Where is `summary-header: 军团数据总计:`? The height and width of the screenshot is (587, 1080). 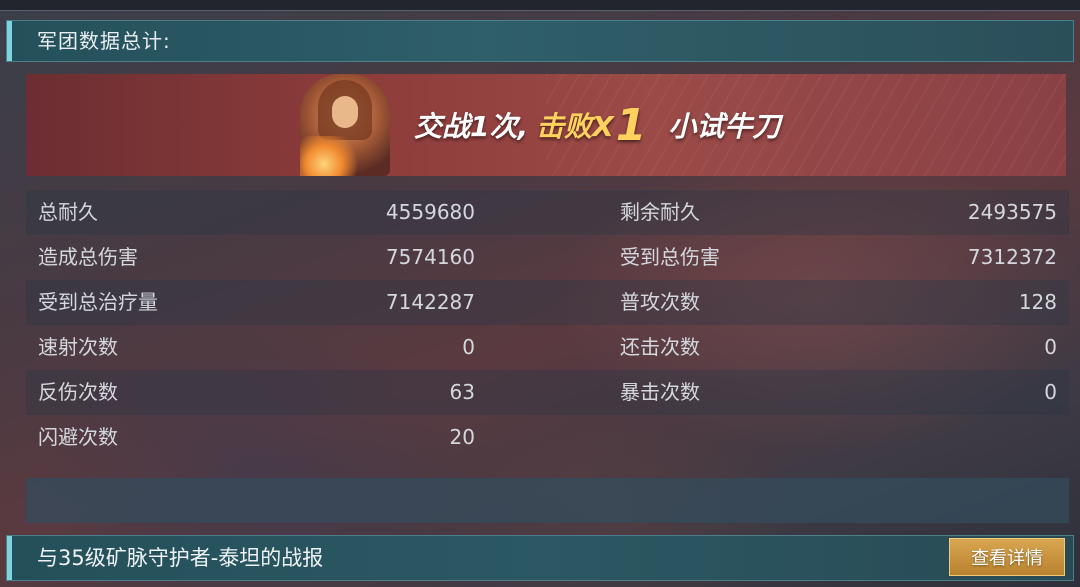
summary-header: 军团数据总计: is located at coordinates (540, 41).